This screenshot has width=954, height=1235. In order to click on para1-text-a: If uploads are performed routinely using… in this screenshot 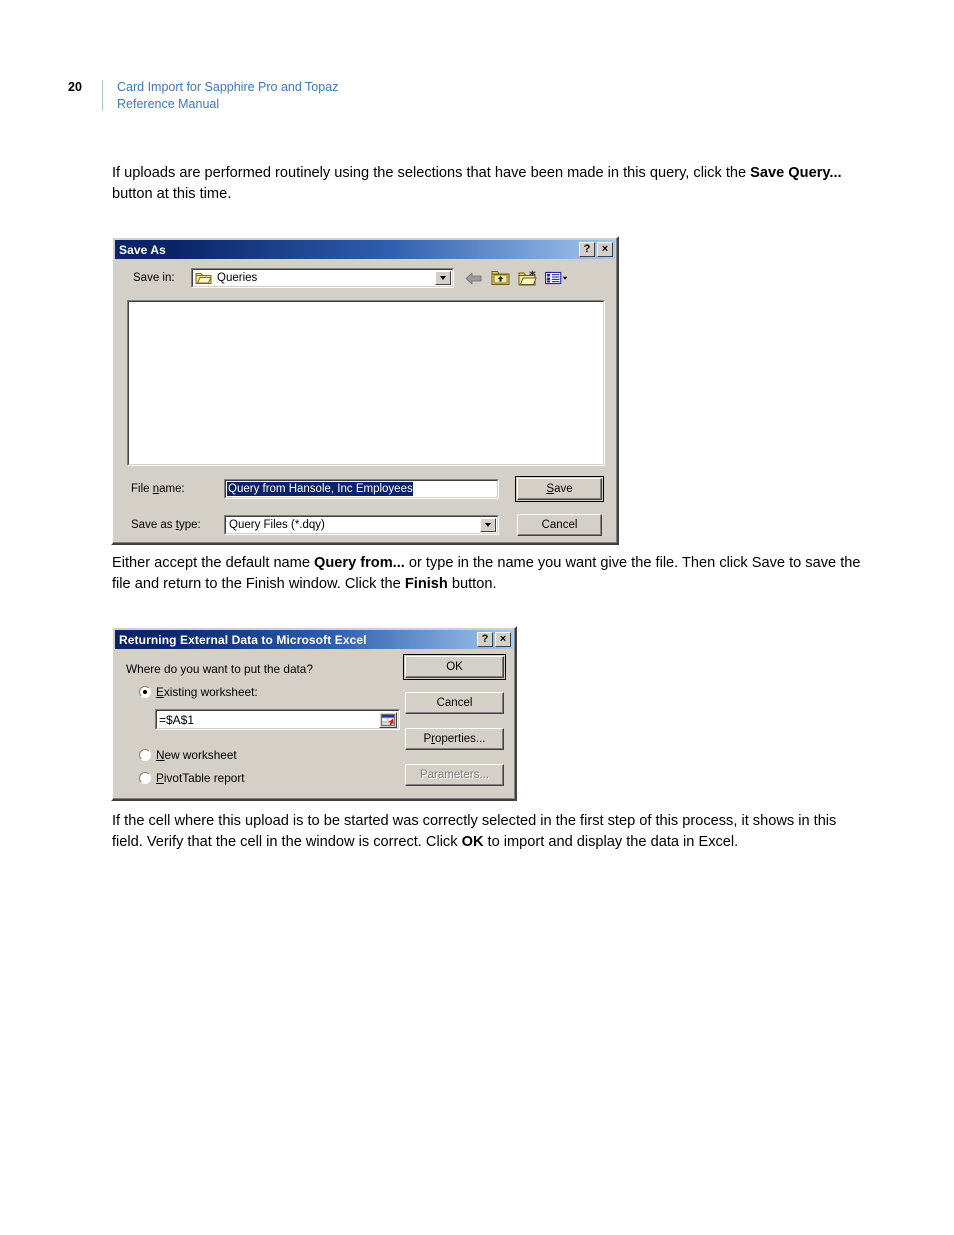, I will do `click(431, 173)`.